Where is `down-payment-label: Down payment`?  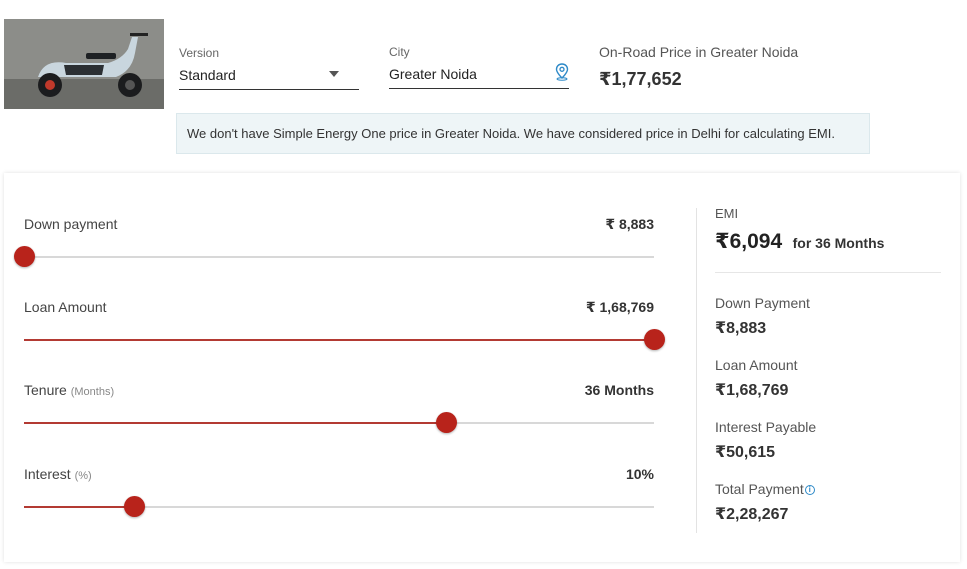 down-payment-label: Down payment is located at coordinates (71, 224).